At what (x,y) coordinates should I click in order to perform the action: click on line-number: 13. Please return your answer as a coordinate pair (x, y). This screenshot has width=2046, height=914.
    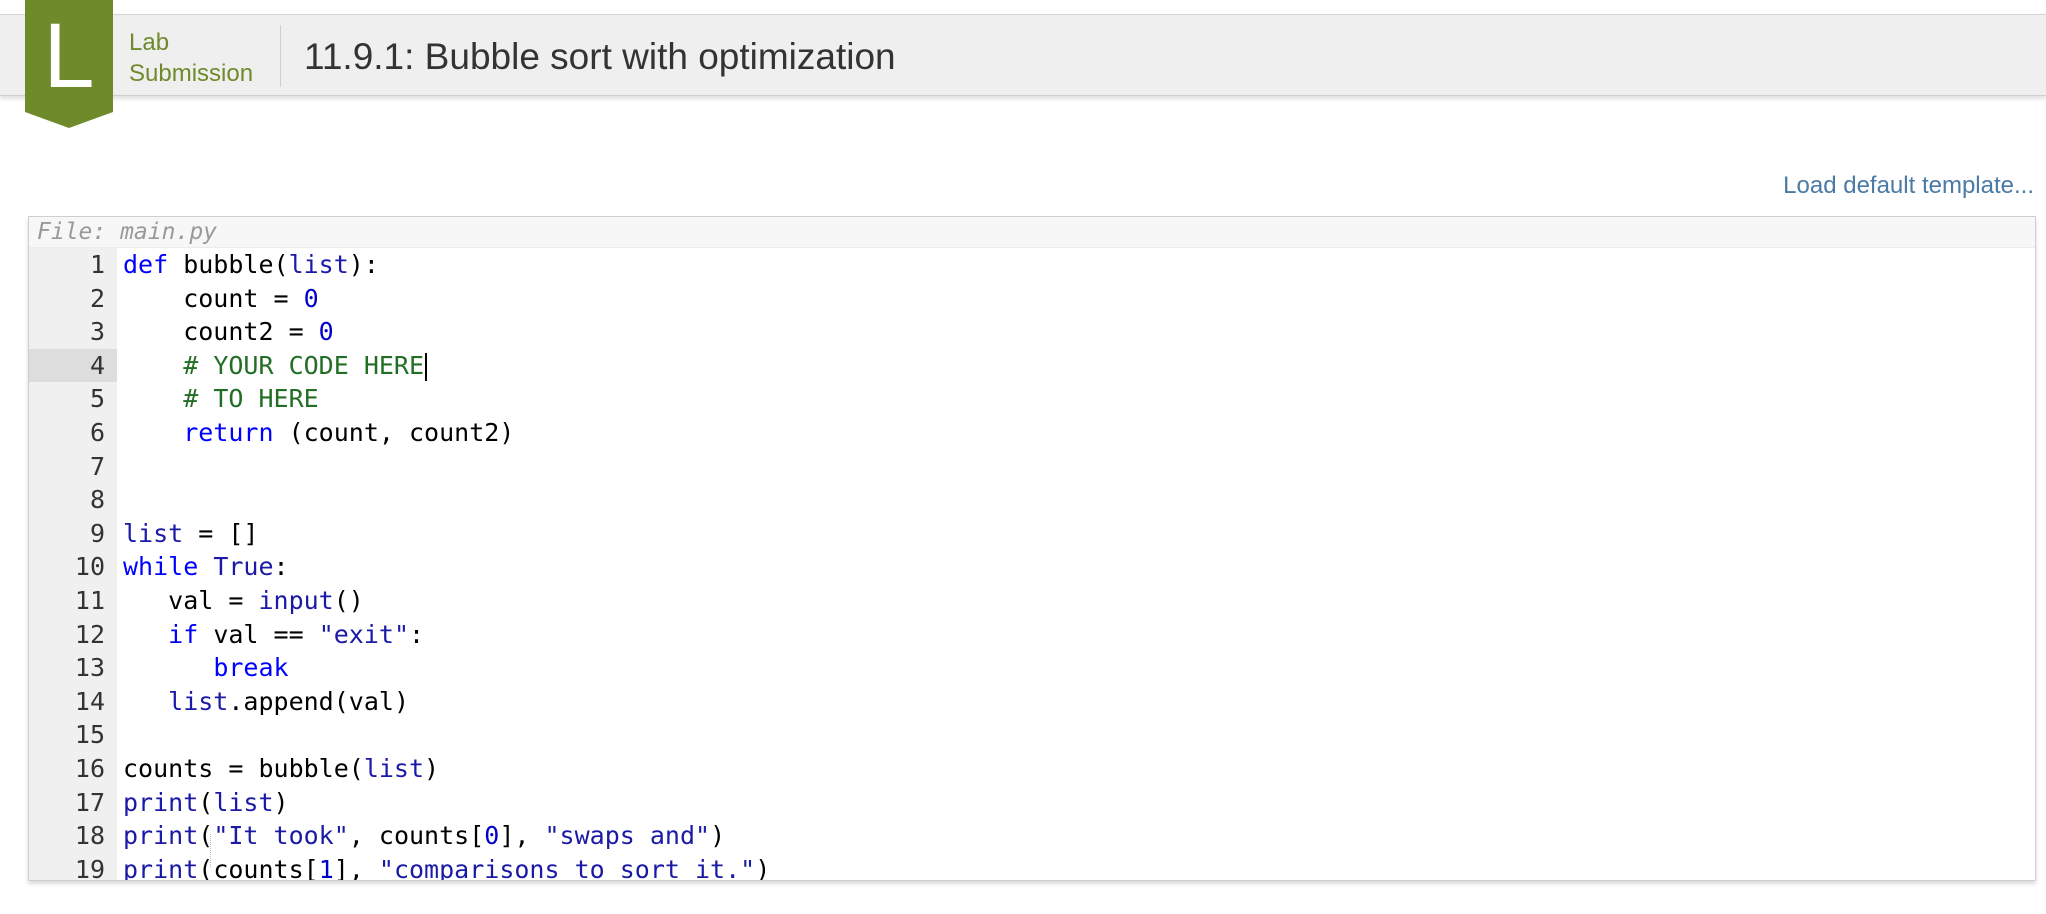
    Looking at the image, I should click on (89, 668).